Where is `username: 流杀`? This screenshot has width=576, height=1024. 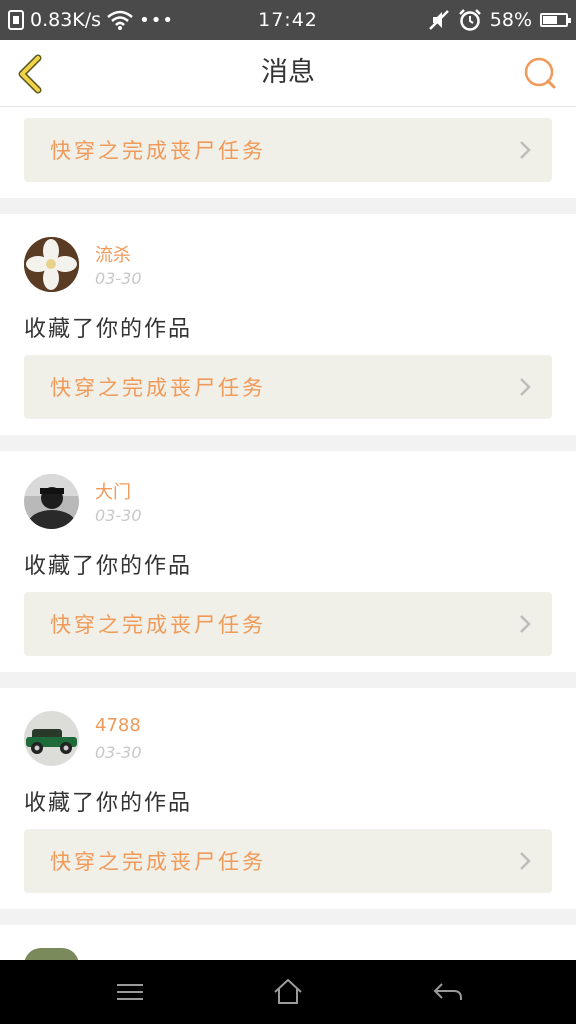
username: 流杀 is located at coordinates (113, 254).